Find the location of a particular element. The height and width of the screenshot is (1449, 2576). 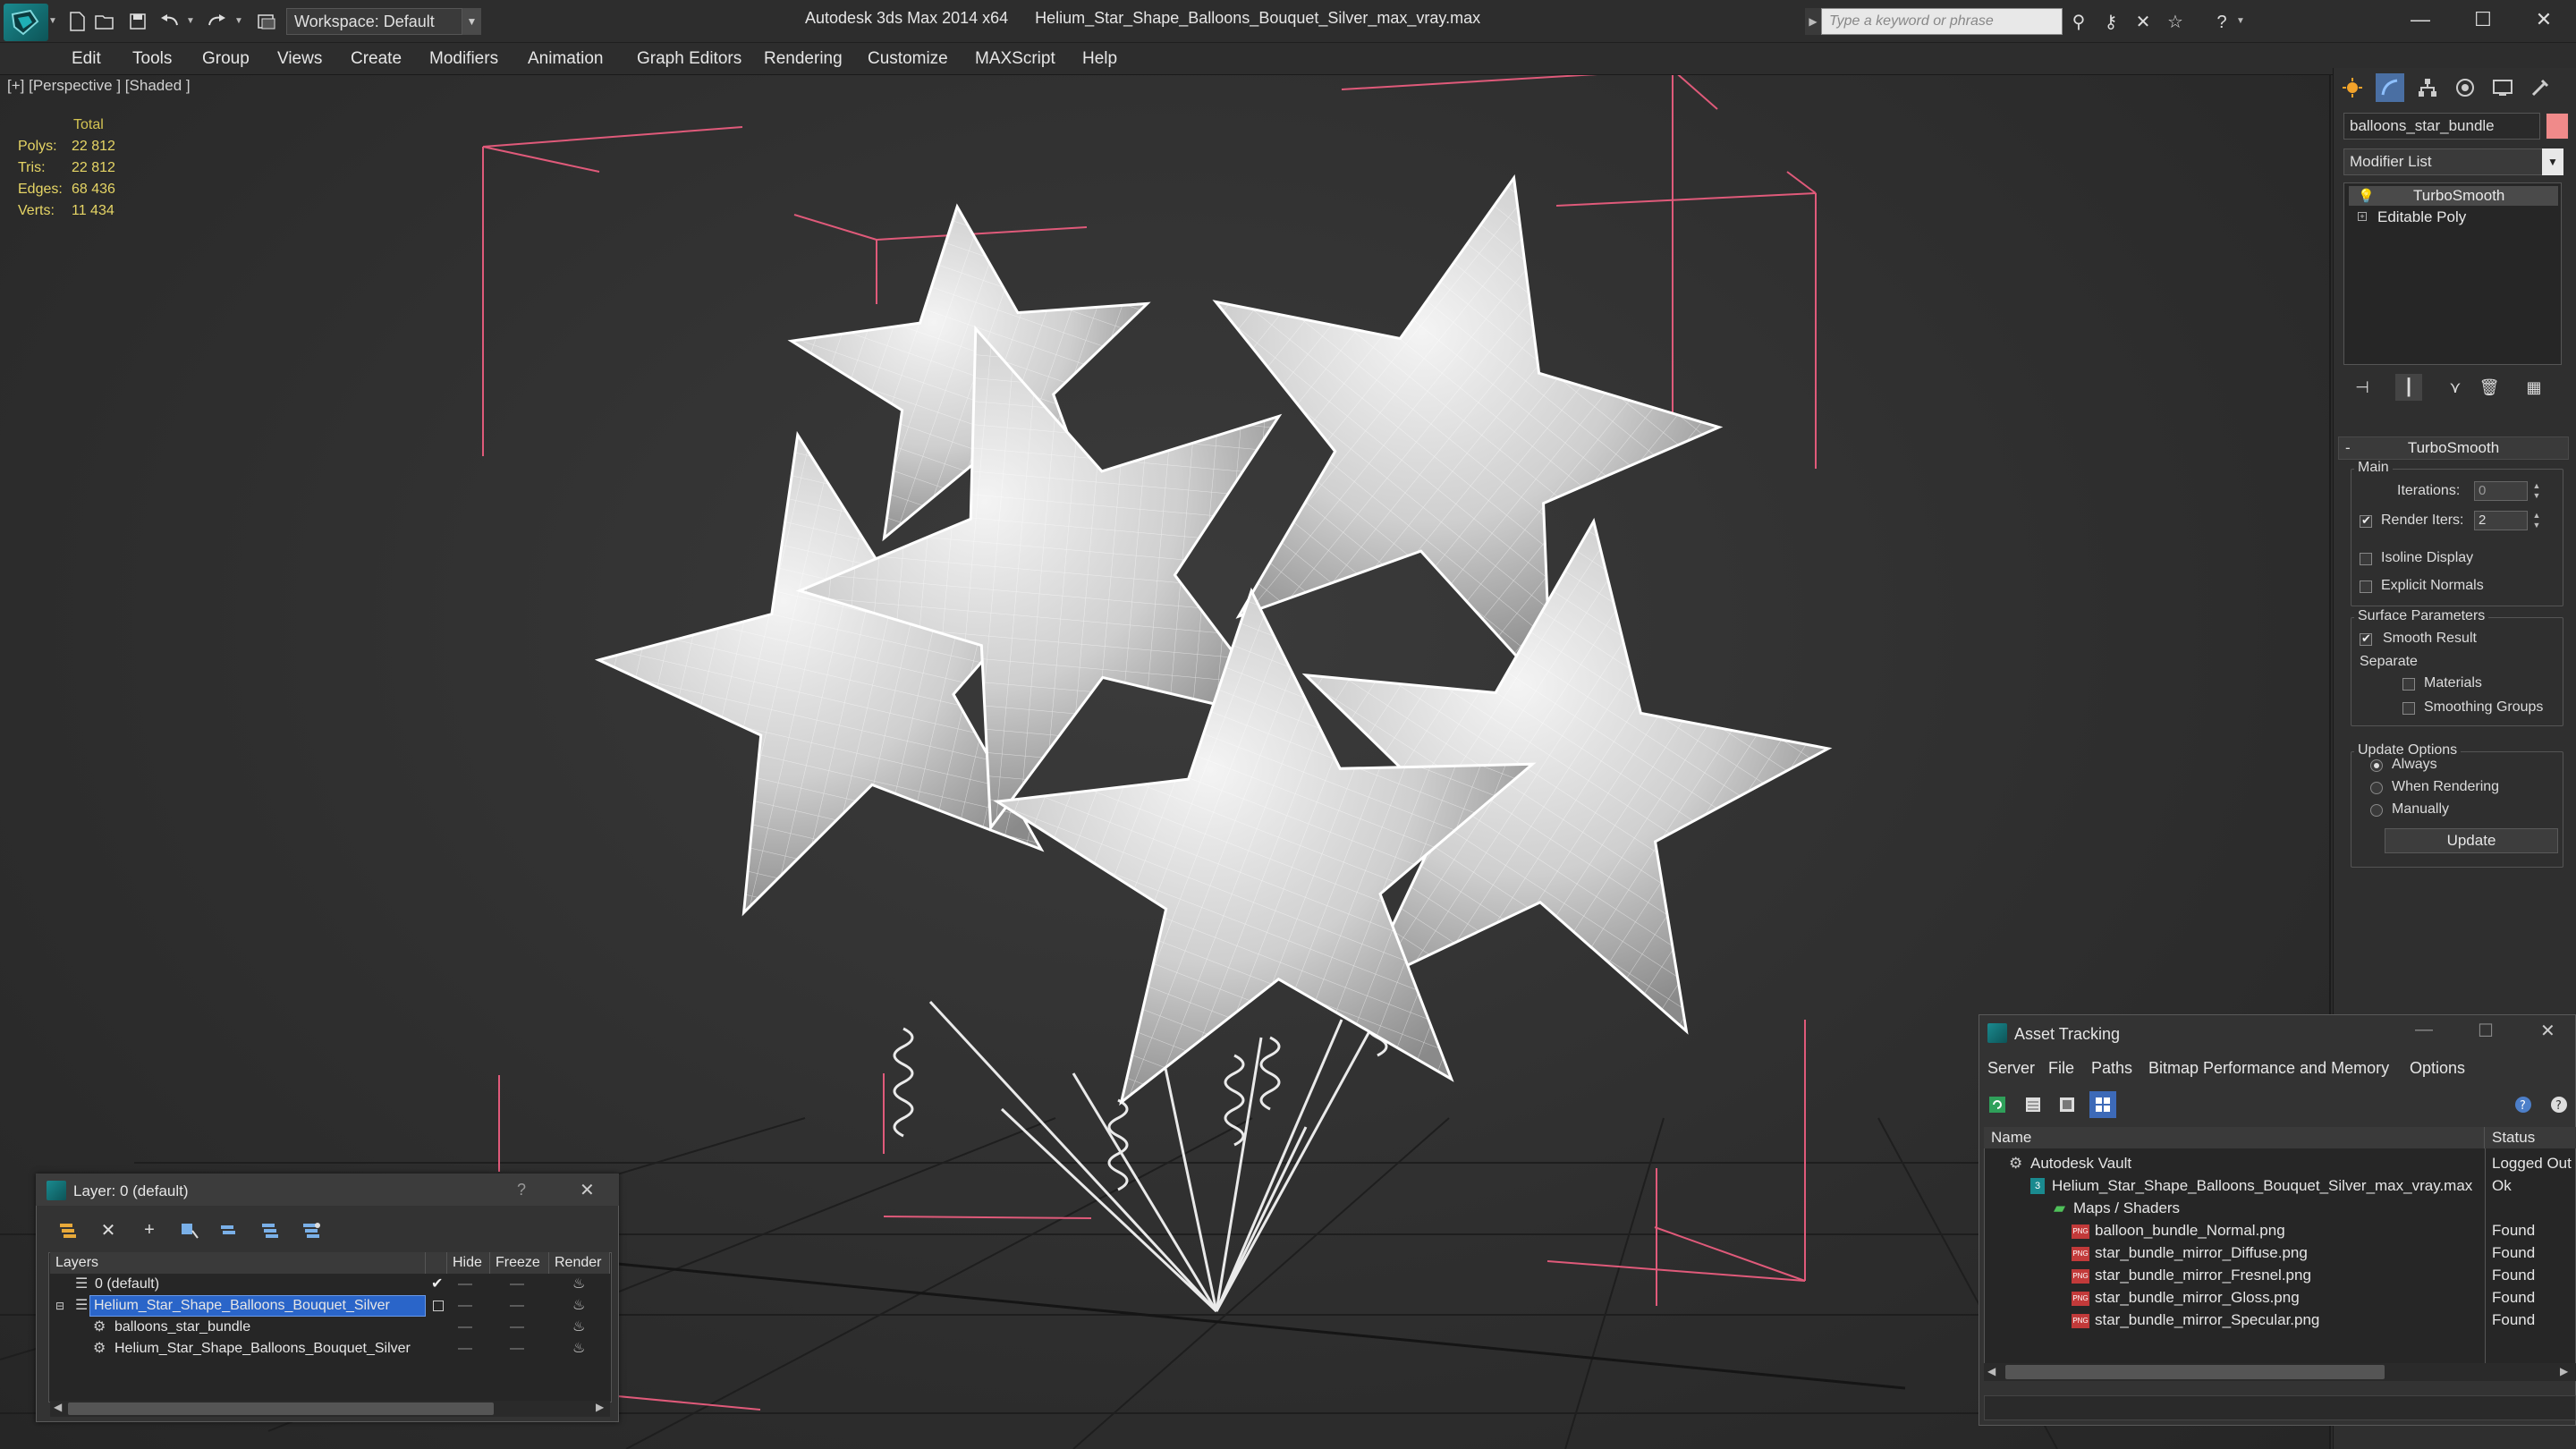

asset-scroll-right-icon: ▶ is located at coordinates (2564, 1371).